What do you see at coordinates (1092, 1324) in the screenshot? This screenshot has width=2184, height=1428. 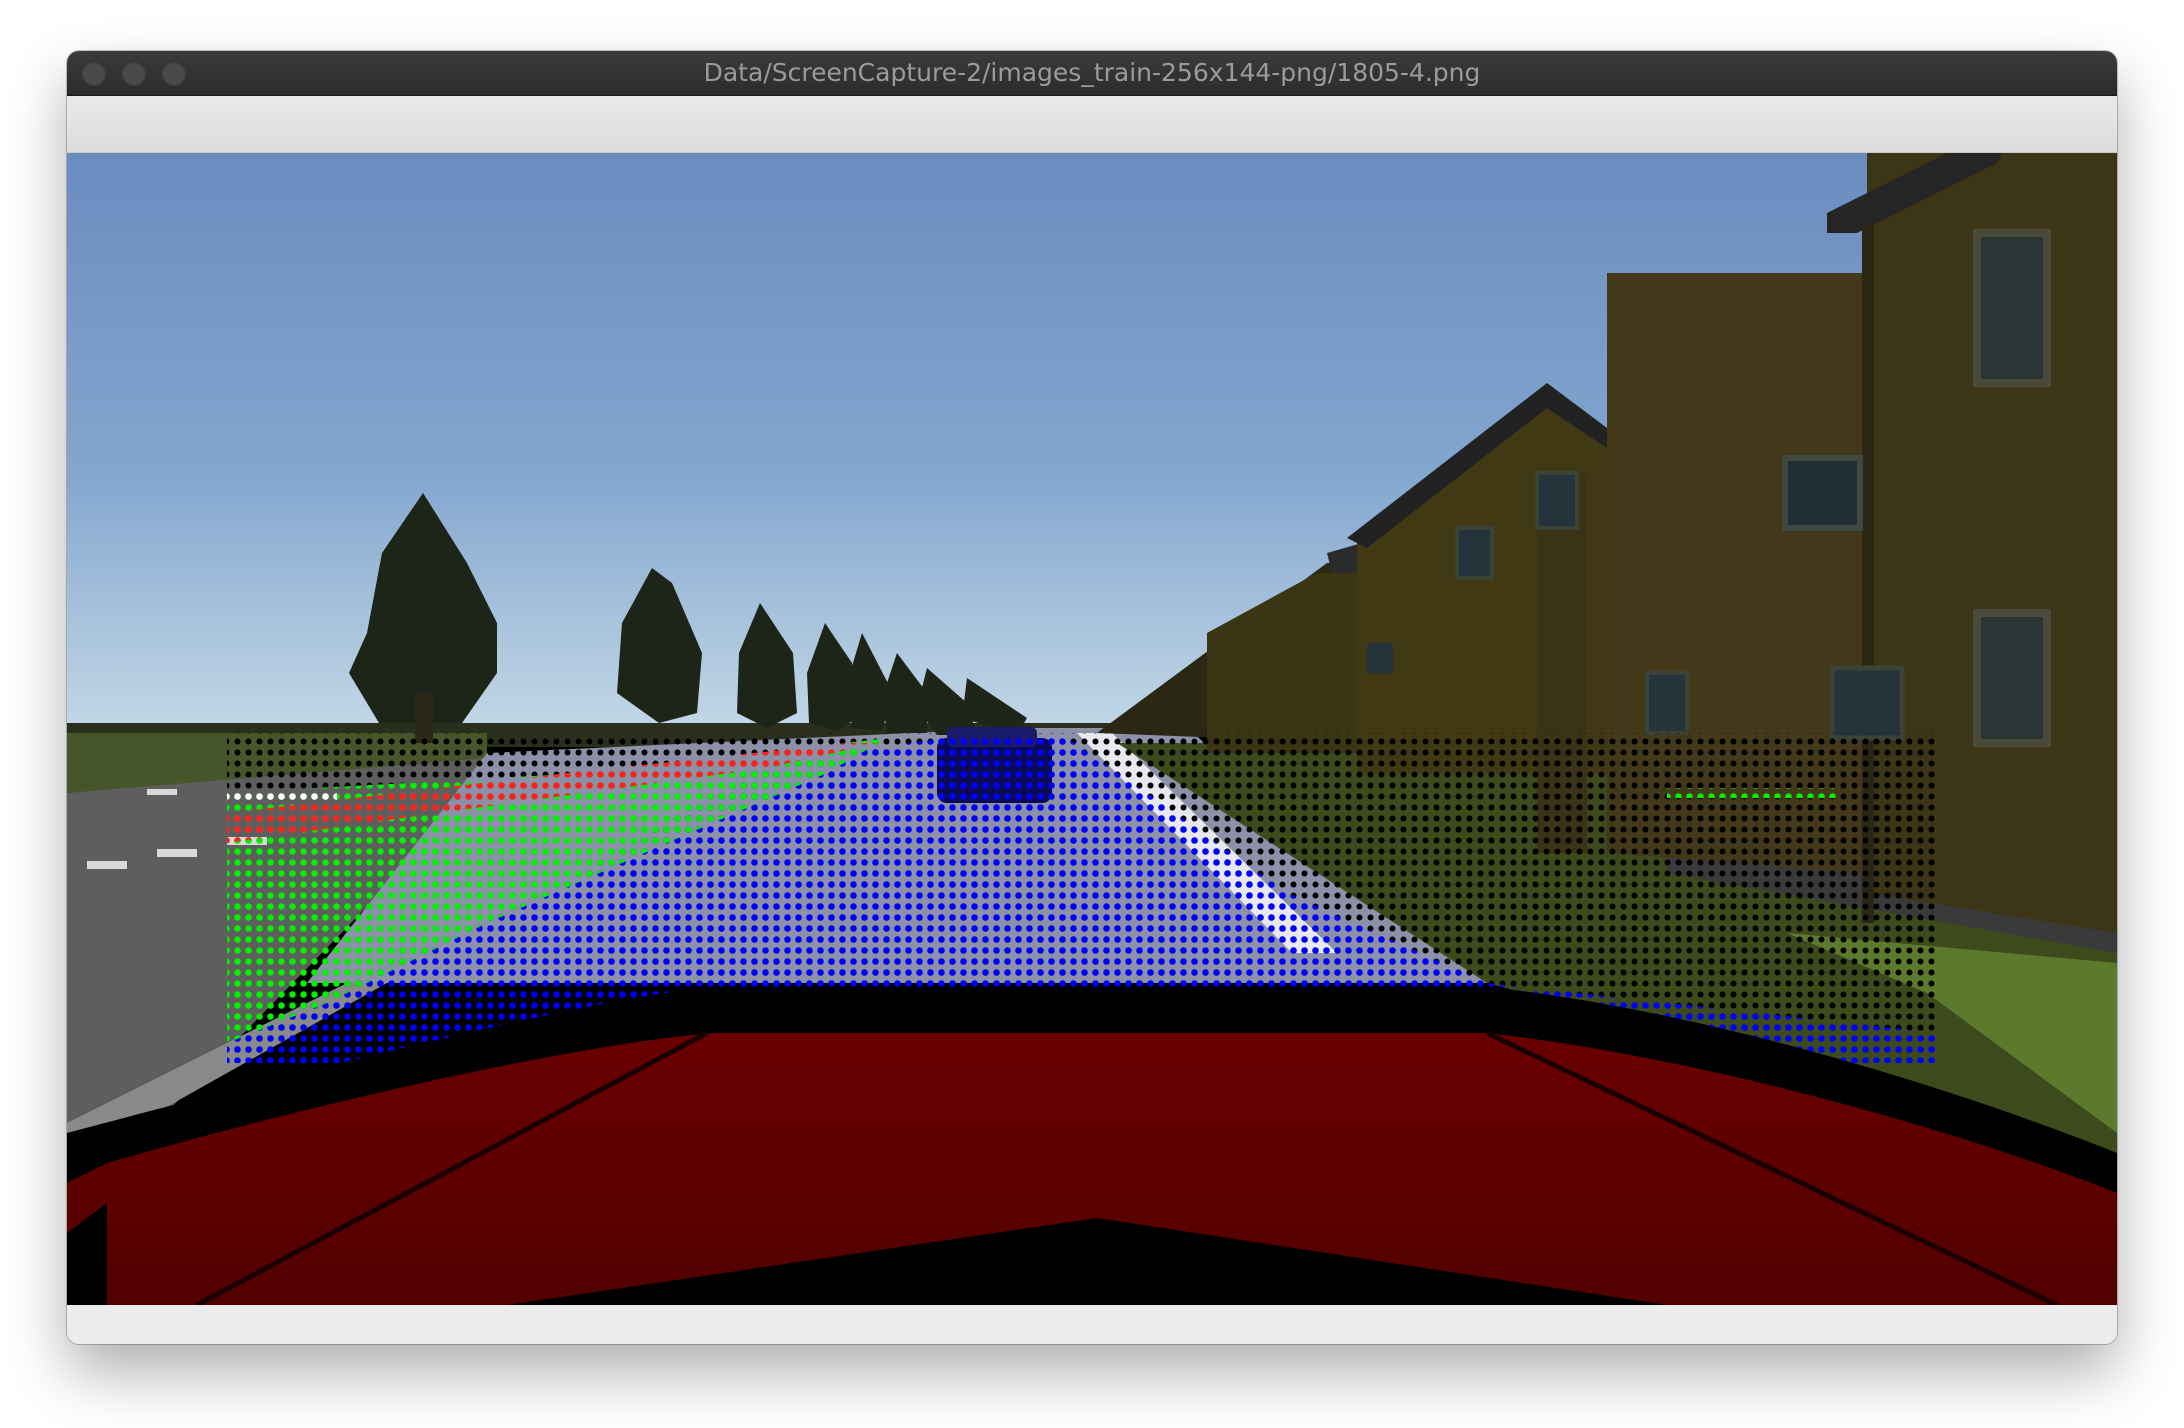 I see `bottom-bar` at bounding box center [1092, 1324].